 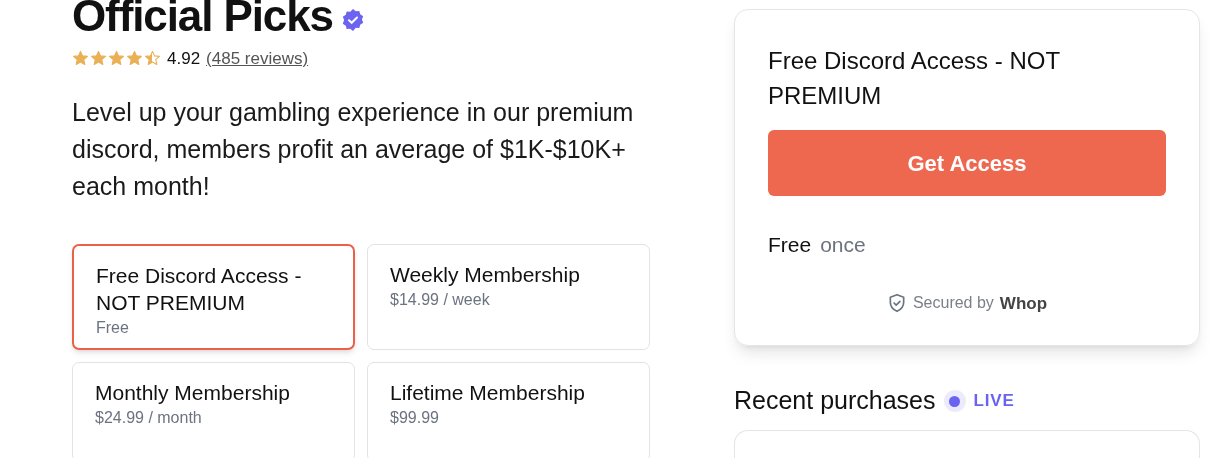 What do you see at coordinates (353, 149) in the screenshot?
I see `description: Level up your gambling experience in our premium discord, members profit an average of $1K-$10K+ each month!` at bounding box center [353, 149].